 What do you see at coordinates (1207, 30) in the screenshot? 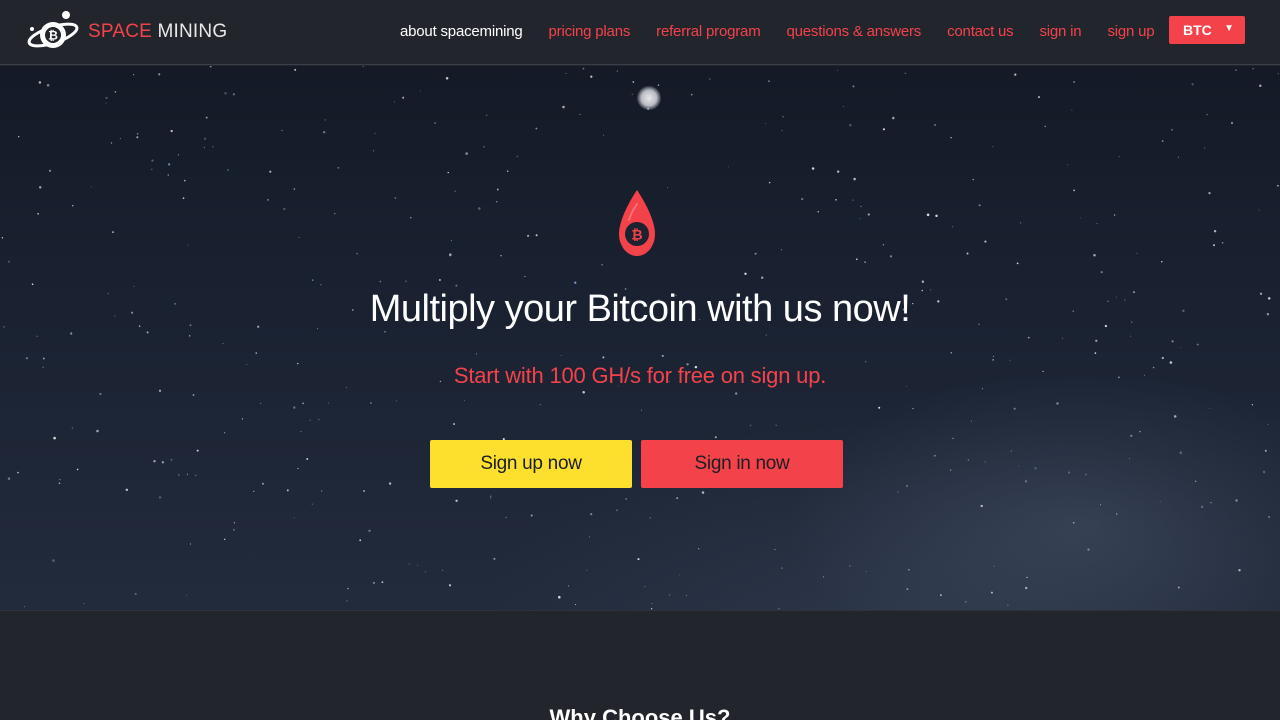
I see `currency-select: BTC ▼` at bounding box center [1207, 30].